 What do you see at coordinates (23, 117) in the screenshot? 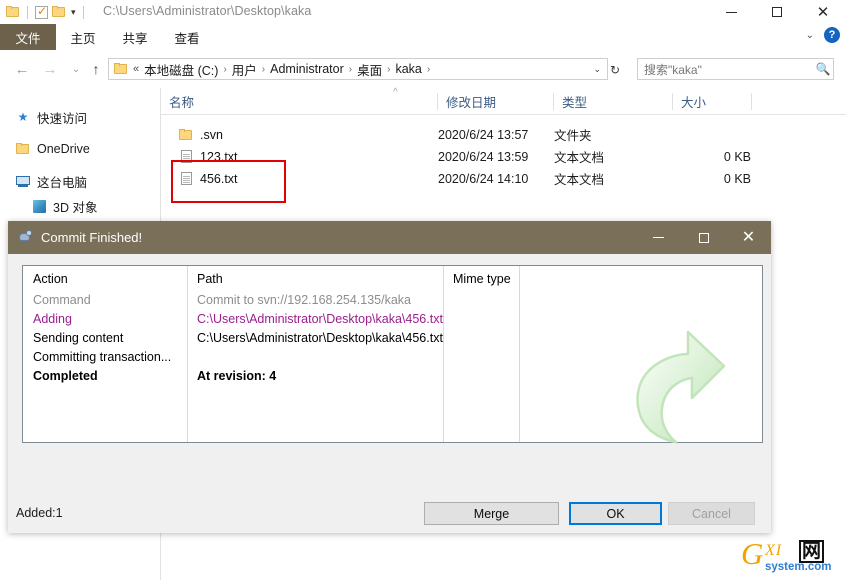
I see `star-pin-icon: ★` at bounding box center [23, 117].